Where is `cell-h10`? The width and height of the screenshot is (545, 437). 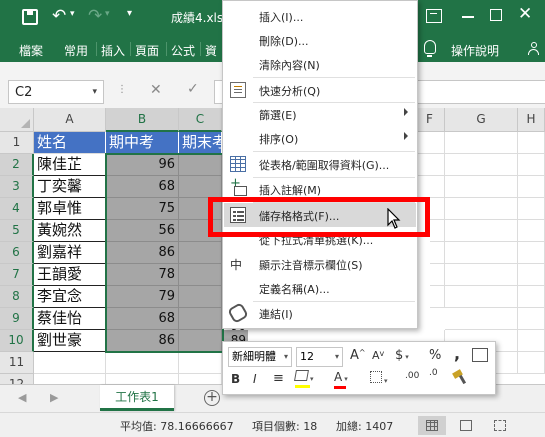
cell-h10 is located at coordinates (531, 341).